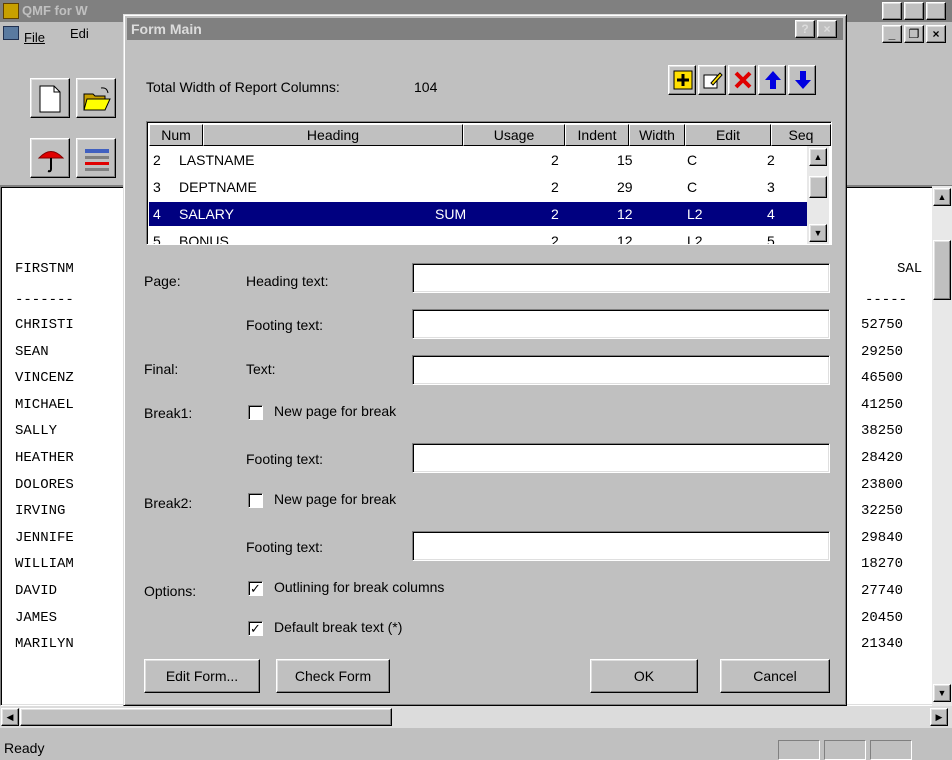  I want to click on page-footing-text-input, so click(621, 324).